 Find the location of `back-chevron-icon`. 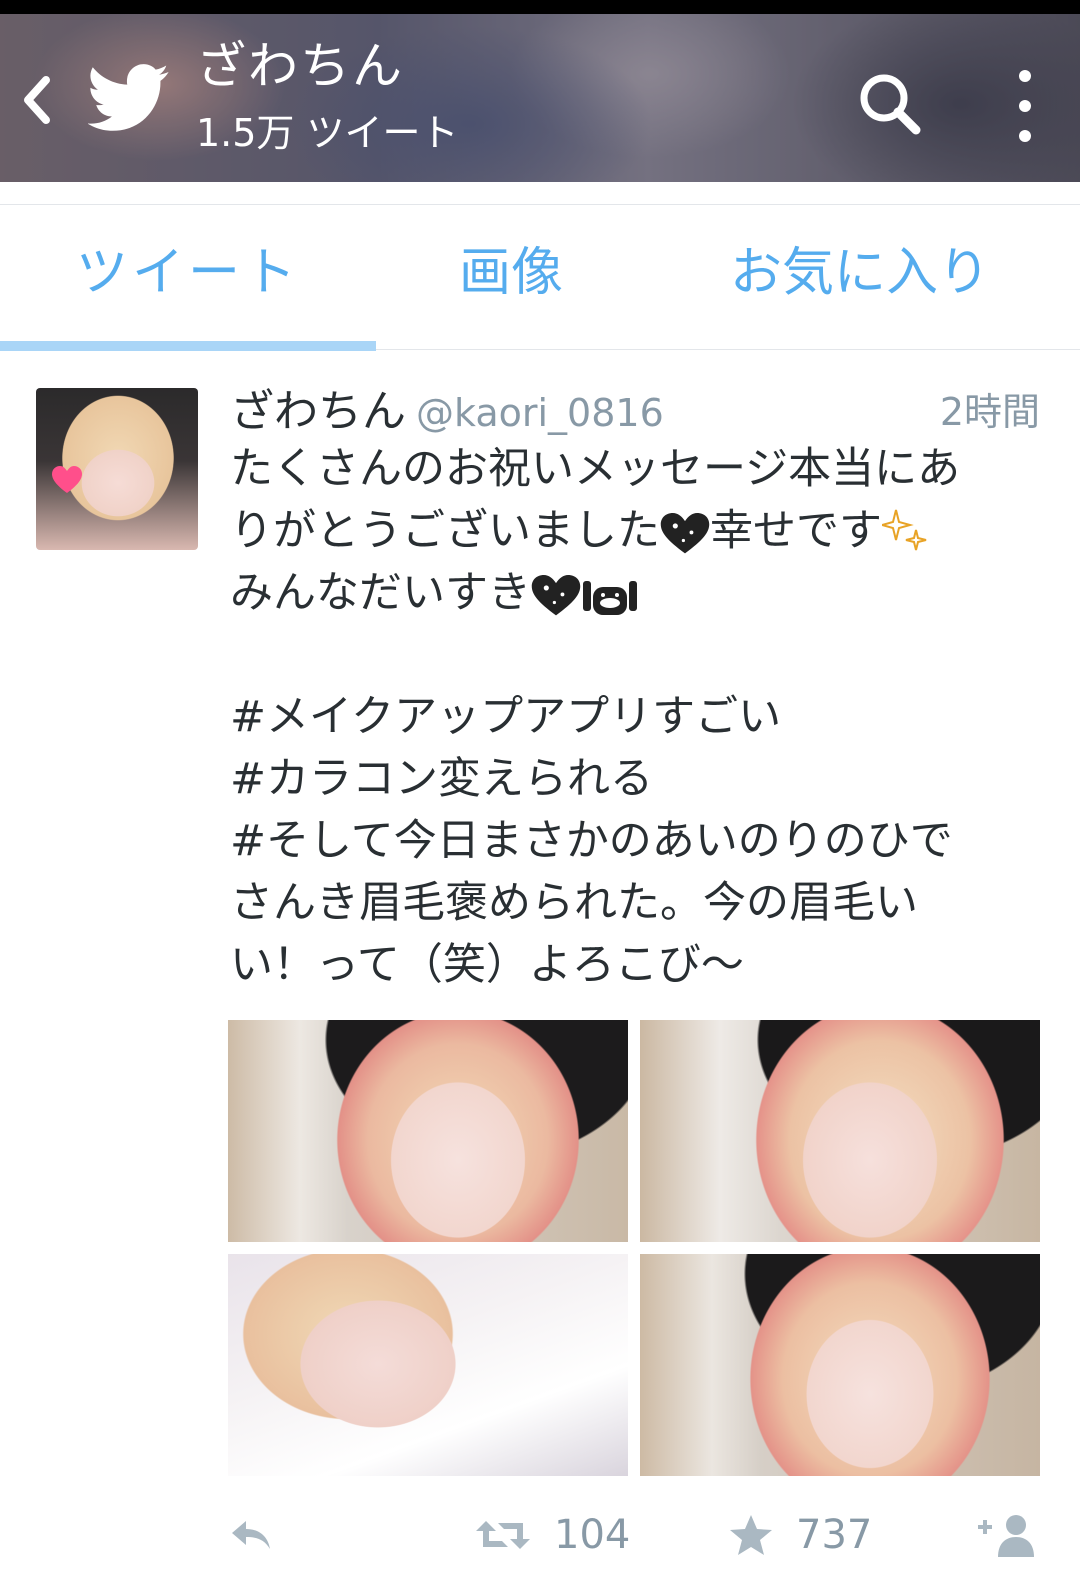

back-chevron-icon is located at coordinates (38, 100).